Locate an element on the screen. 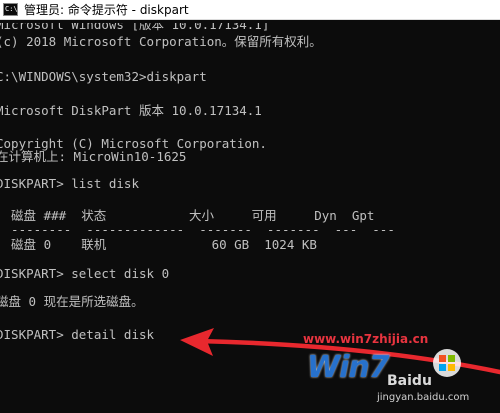 The width and height of the screenshot is (500, 413). cmd-icon: C:\ is located at coordinates (10, 9).